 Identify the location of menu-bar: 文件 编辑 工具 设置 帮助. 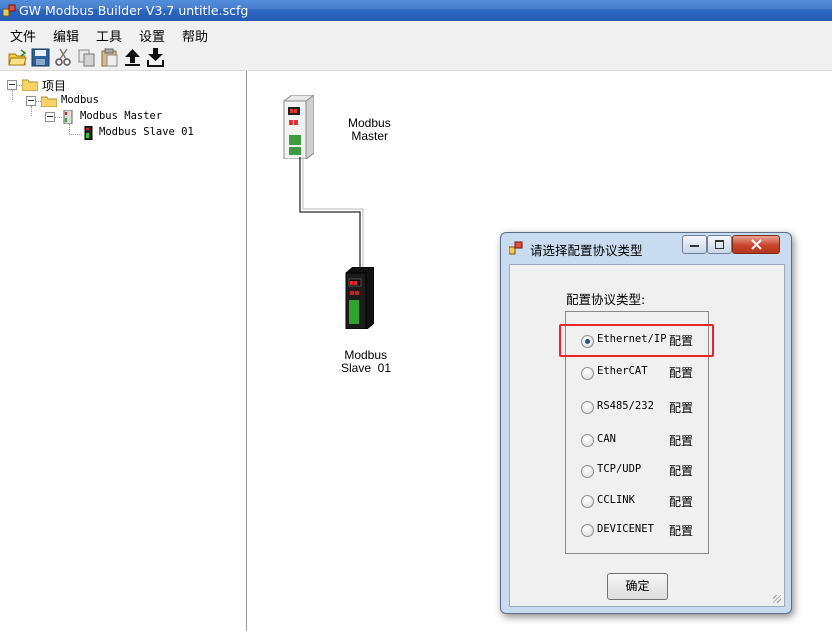
(416, 33).